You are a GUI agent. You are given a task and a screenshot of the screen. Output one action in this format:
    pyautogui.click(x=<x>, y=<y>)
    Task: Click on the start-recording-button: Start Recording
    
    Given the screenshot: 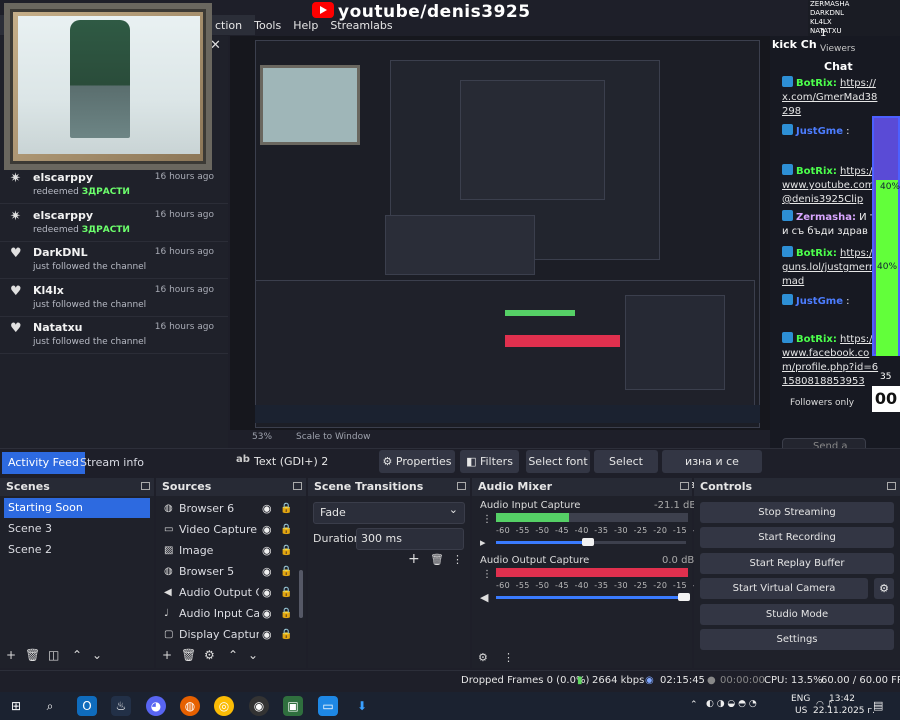 What is the action you would take?
    pyautogui.click(x=797, y=538)
    